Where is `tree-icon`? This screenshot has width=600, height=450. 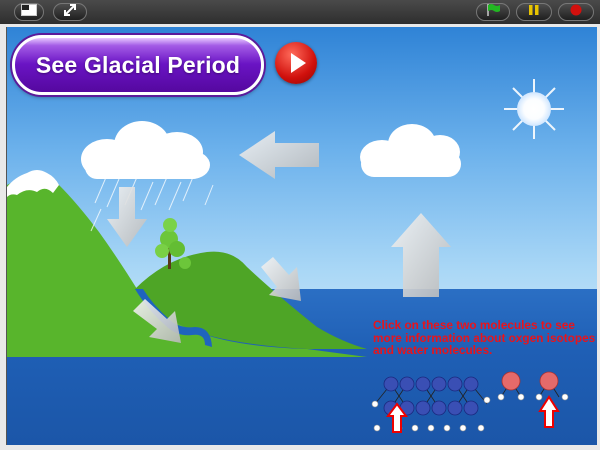
tree-icon is located at coordinates (173, 243).